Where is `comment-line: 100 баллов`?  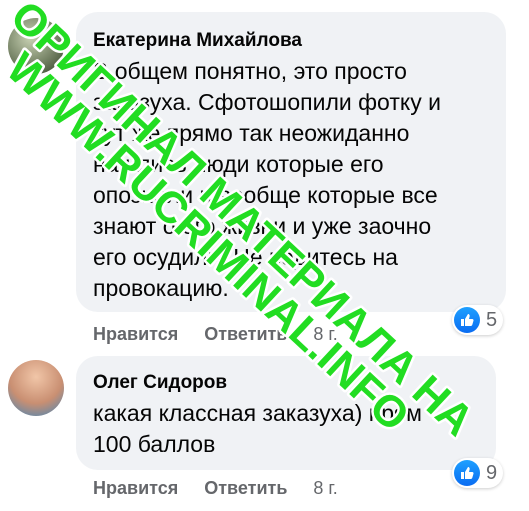
comment-line: 100 баллов is located at coordinates (154, 444).